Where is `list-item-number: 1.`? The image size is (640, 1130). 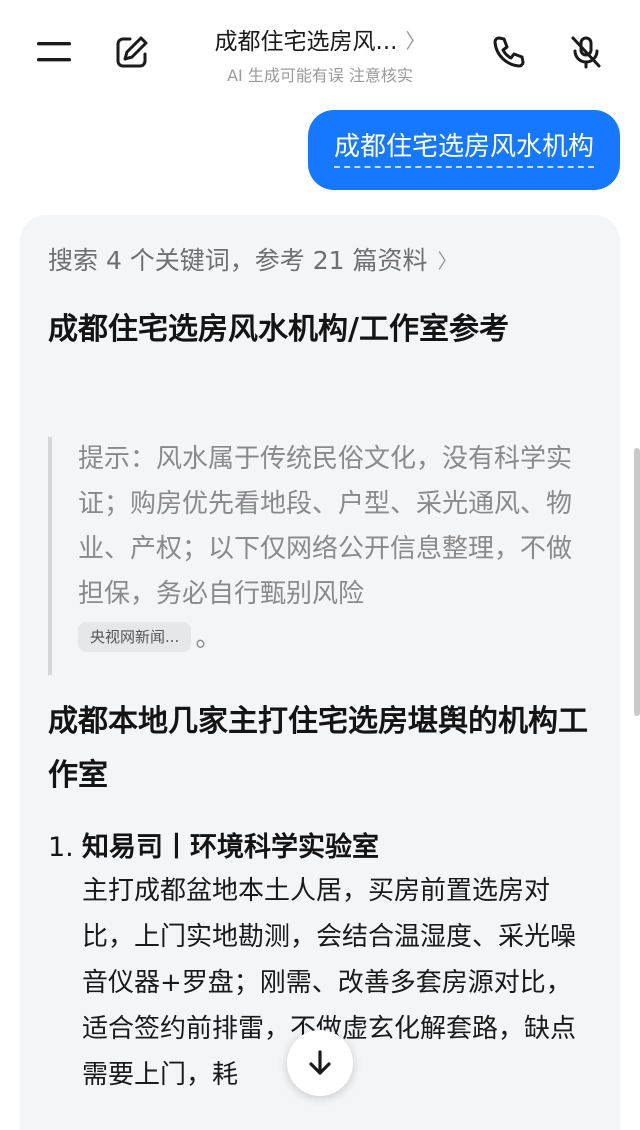
list-item-number: 1. is located at coordinates (61, 847).